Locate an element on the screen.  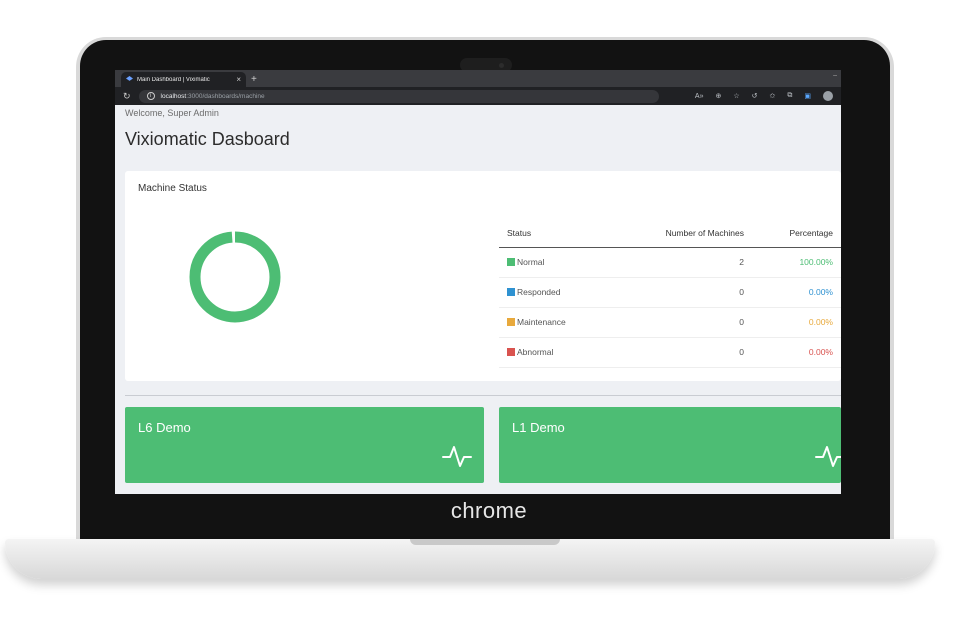
new-tab-button: + is located at coordinates (254, 79).